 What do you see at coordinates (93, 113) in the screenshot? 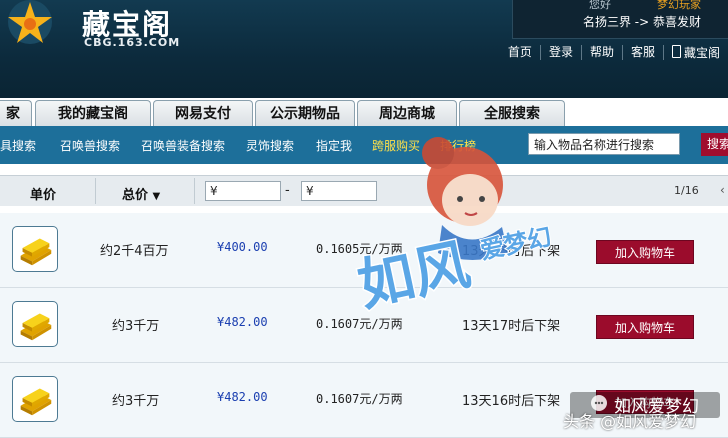
I see `tab-my-cbg: 我的藏宝阁` at bounding box center [93, 113].